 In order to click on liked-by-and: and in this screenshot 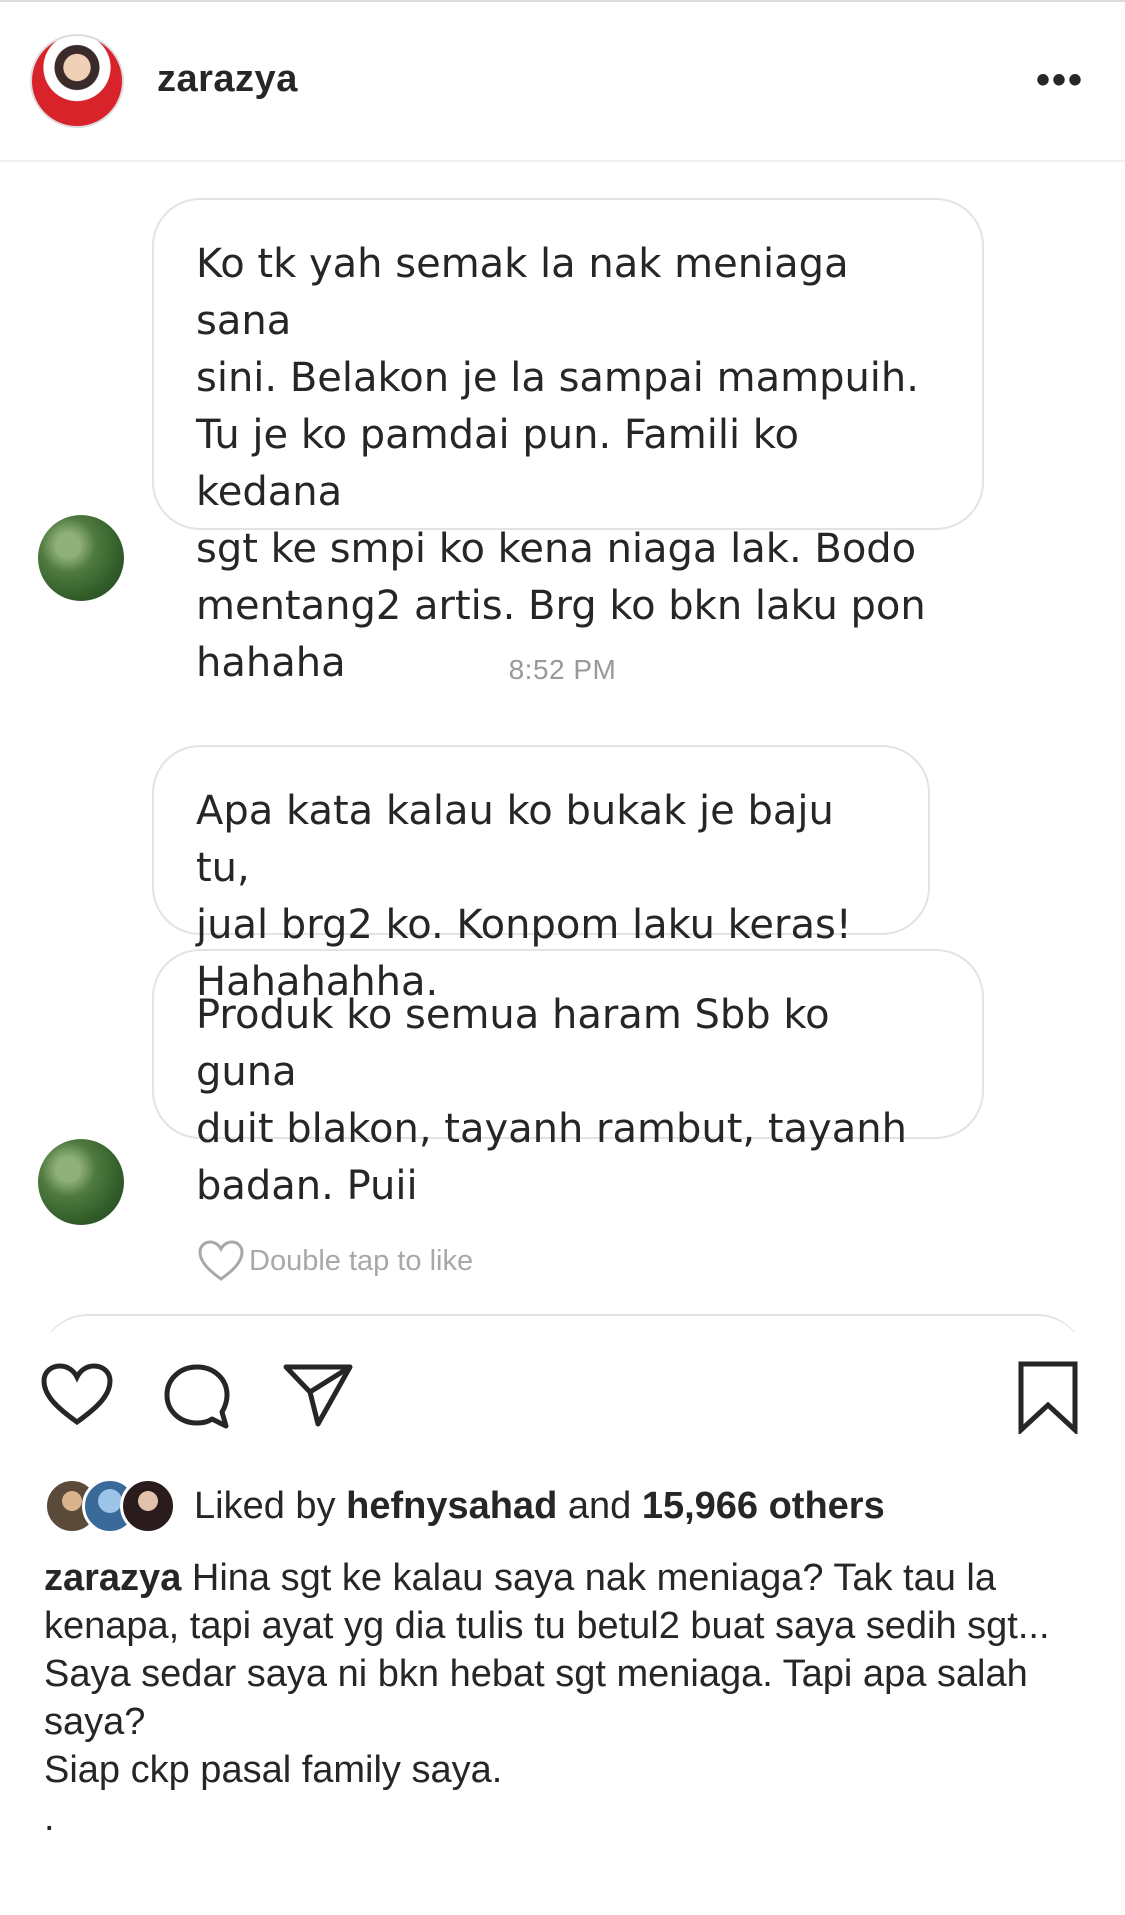, I will do `click(599, 1505)`.